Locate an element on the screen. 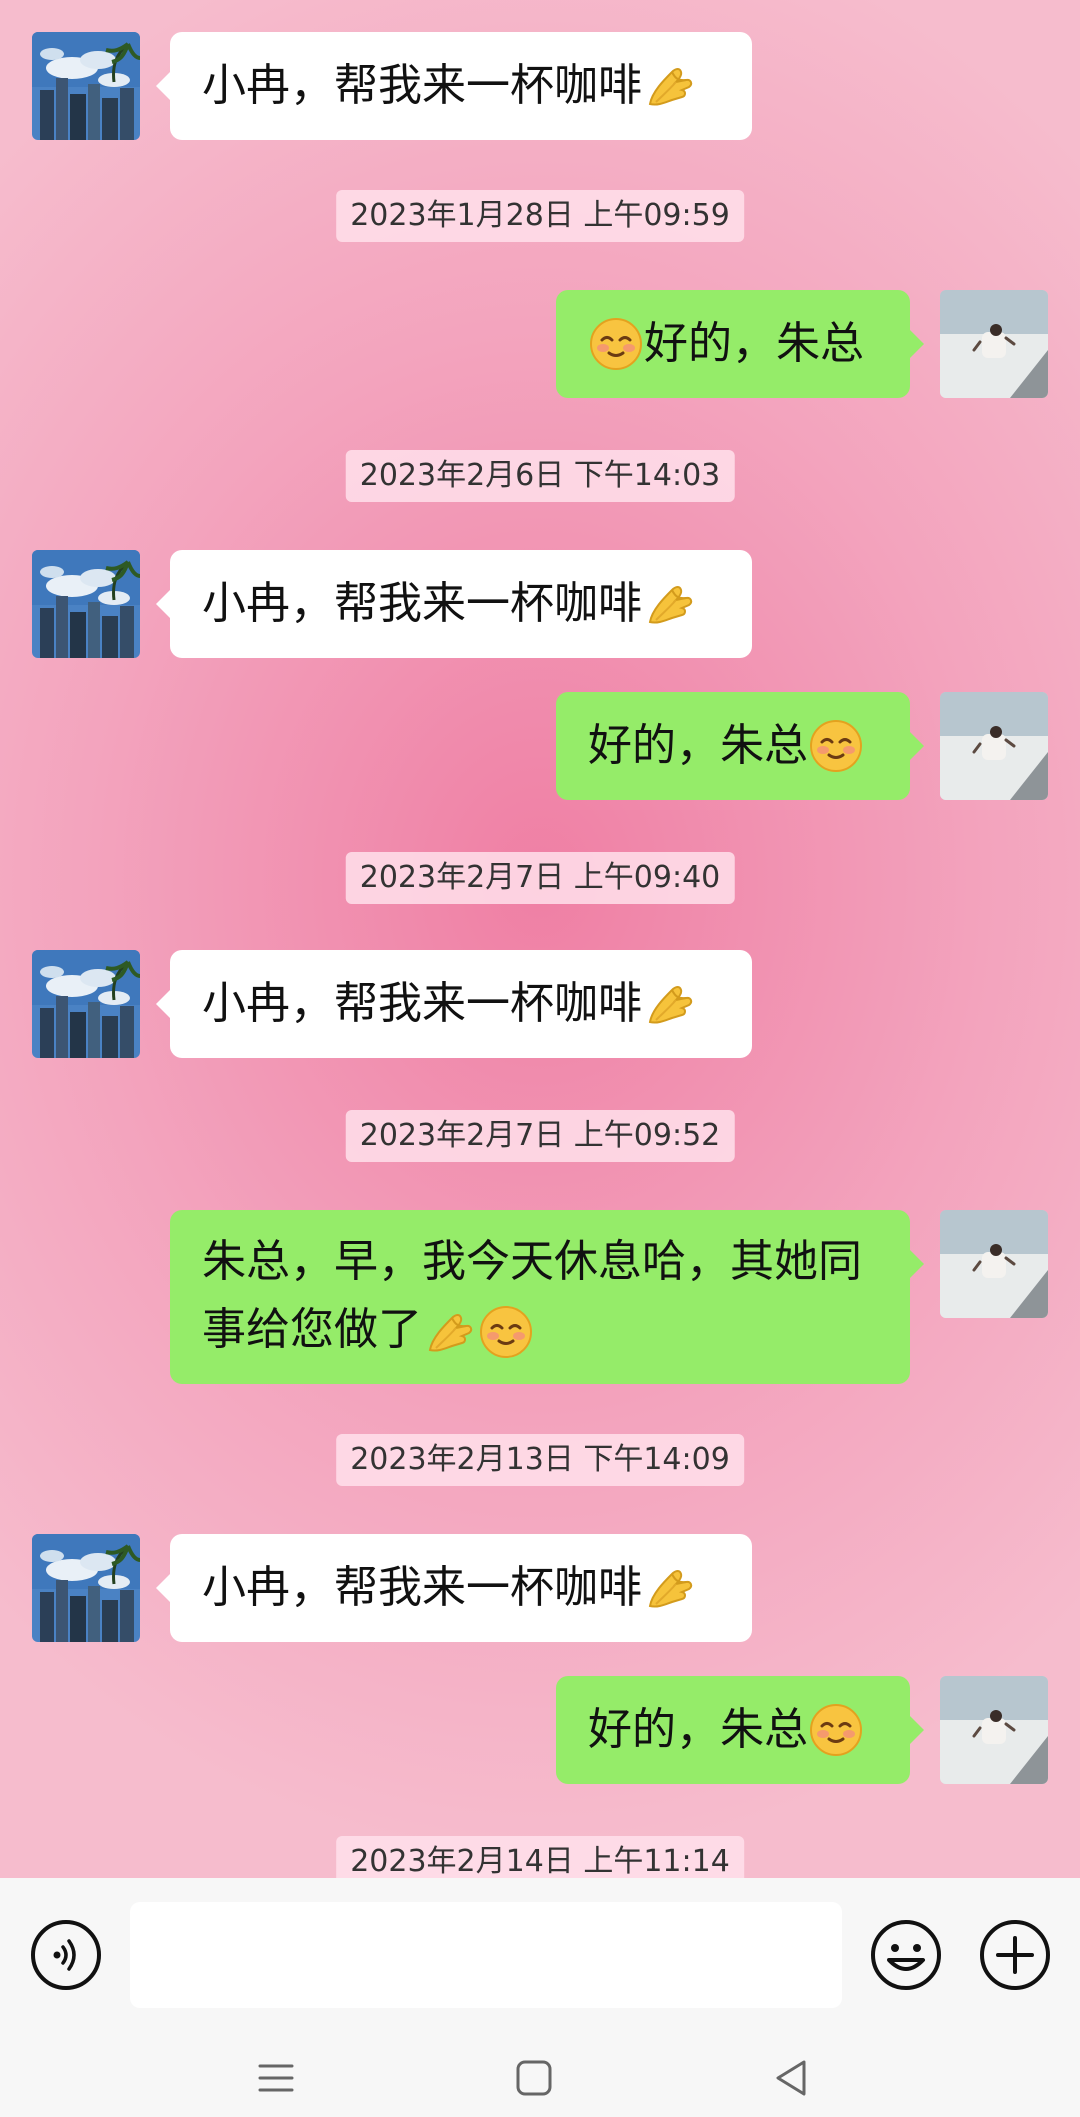  message-timestamp: 2023年2月7日 上午09:52 is located at coordinates (540, 1136).